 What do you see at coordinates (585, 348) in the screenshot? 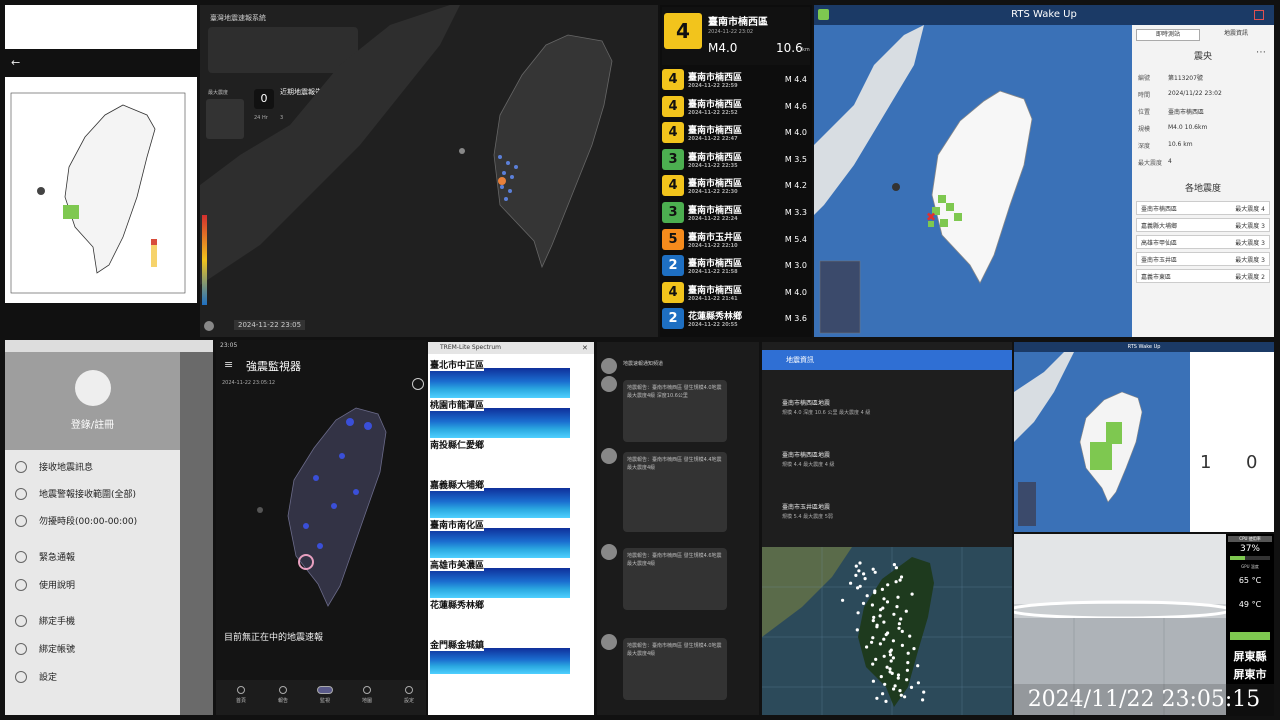
I see `window-close-icon: ✕` at bounding box center [585, 348].